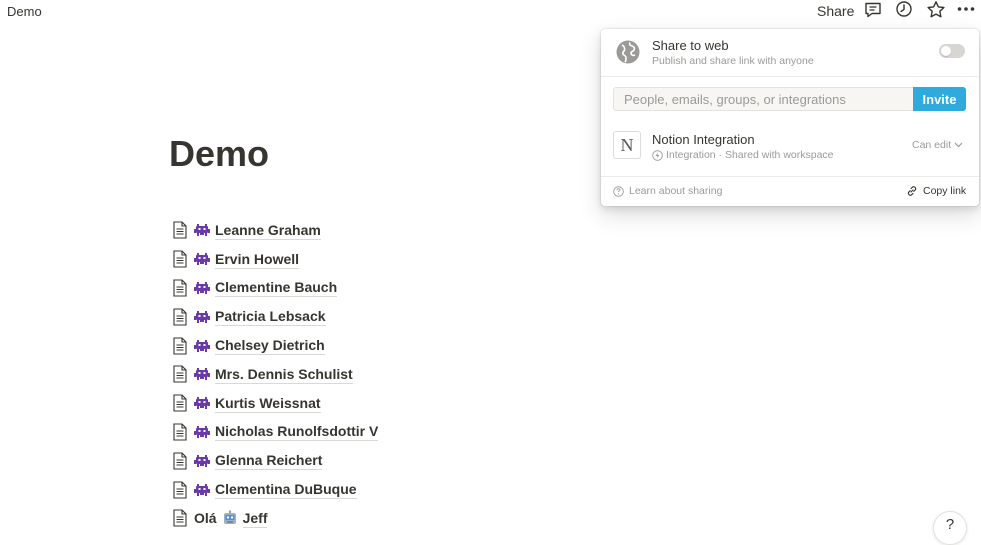 The height and width of the screenshot is (545, 981). Describe the element at coordinates (270, 317) in the screenshot. I see `page-link-label: Patricia Lebsack` at that location.